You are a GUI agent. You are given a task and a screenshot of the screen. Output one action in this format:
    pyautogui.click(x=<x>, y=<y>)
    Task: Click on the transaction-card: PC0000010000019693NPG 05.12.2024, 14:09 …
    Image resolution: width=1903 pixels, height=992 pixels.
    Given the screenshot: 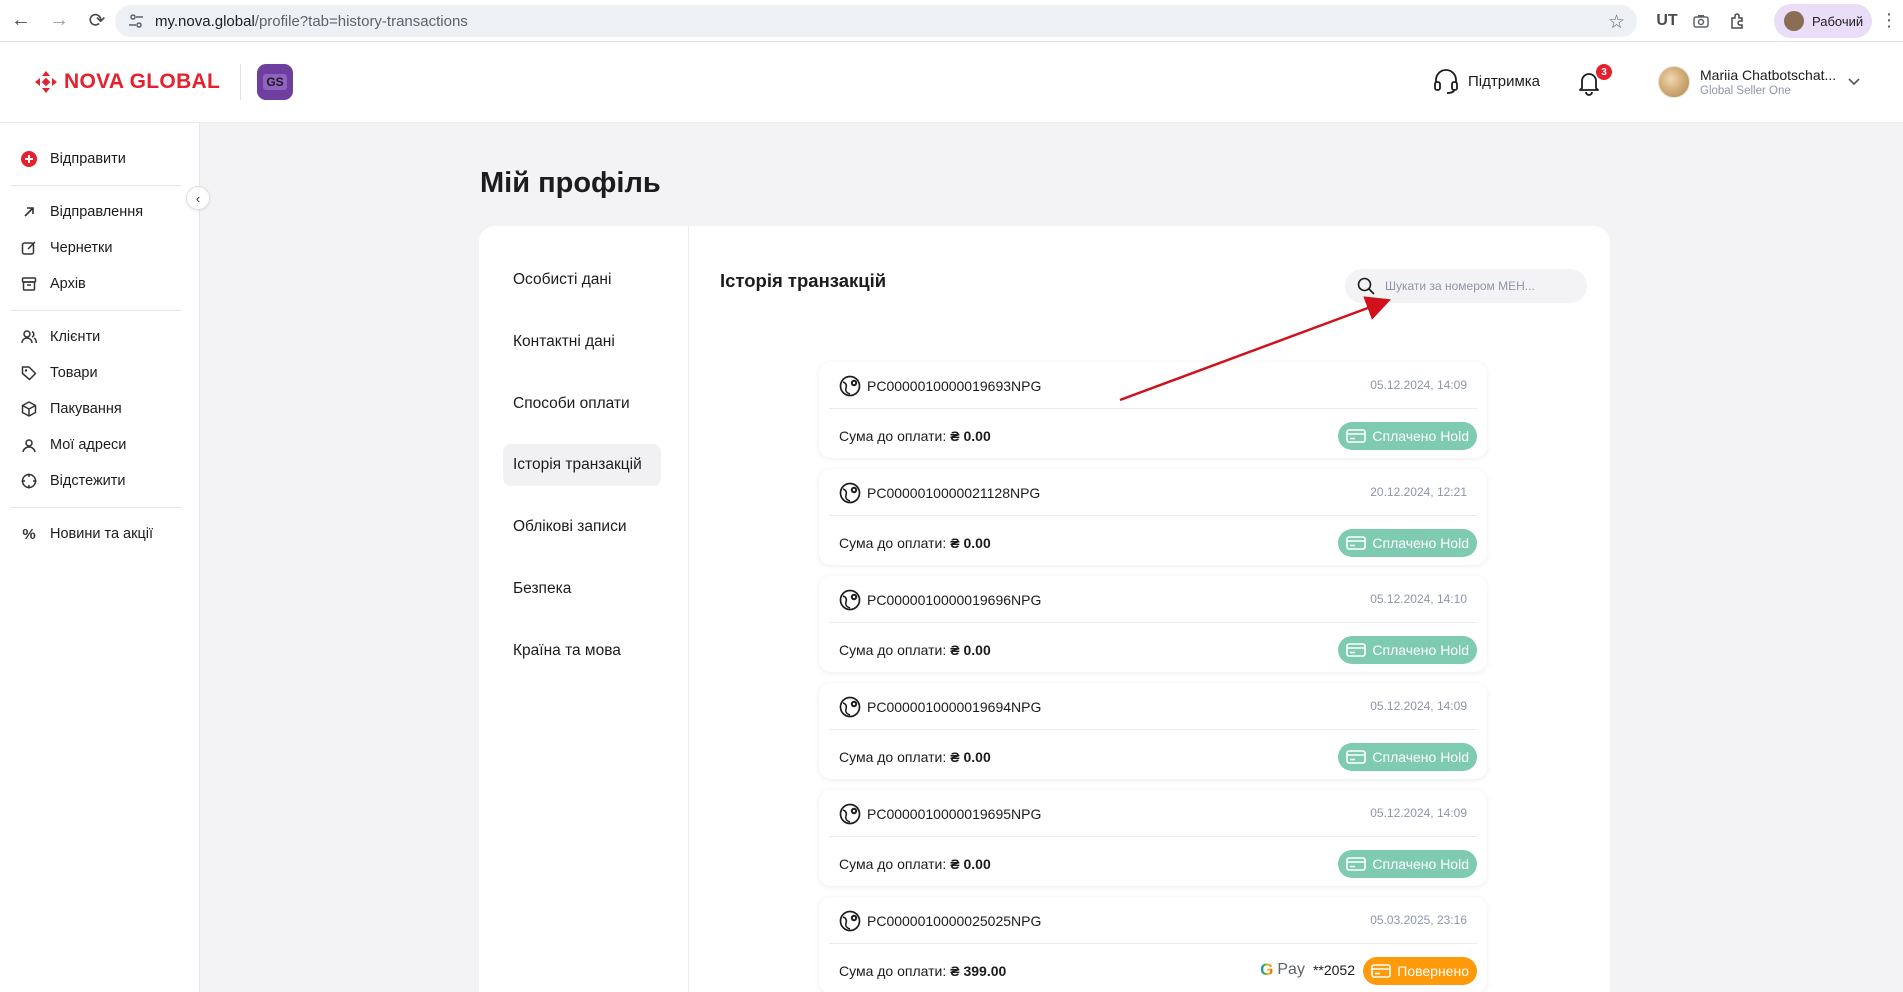 What is the action you would take?
    pyautogui.click(x=1153, y=410)
    